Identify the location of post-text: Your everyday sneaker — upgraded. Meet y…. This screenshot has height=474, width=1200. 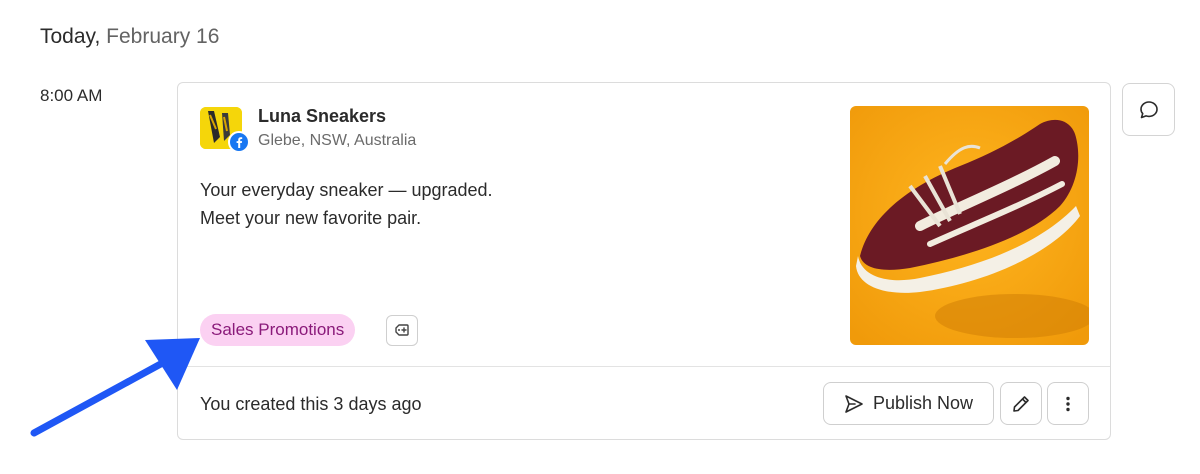
(346, 204).